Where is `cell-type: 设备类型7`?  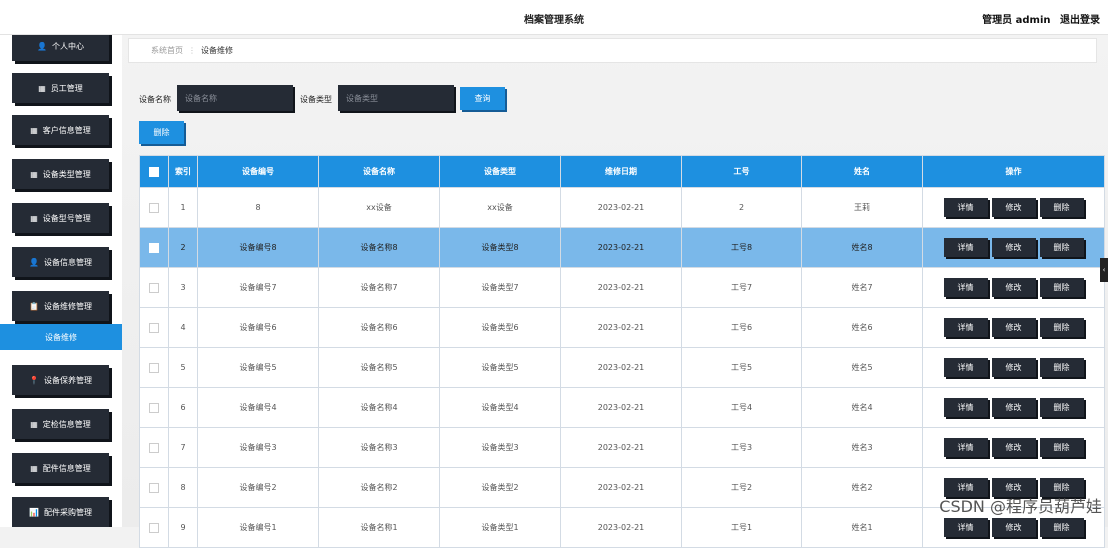
cell-type: 设备类型7 is located at coordinates (500, 287).